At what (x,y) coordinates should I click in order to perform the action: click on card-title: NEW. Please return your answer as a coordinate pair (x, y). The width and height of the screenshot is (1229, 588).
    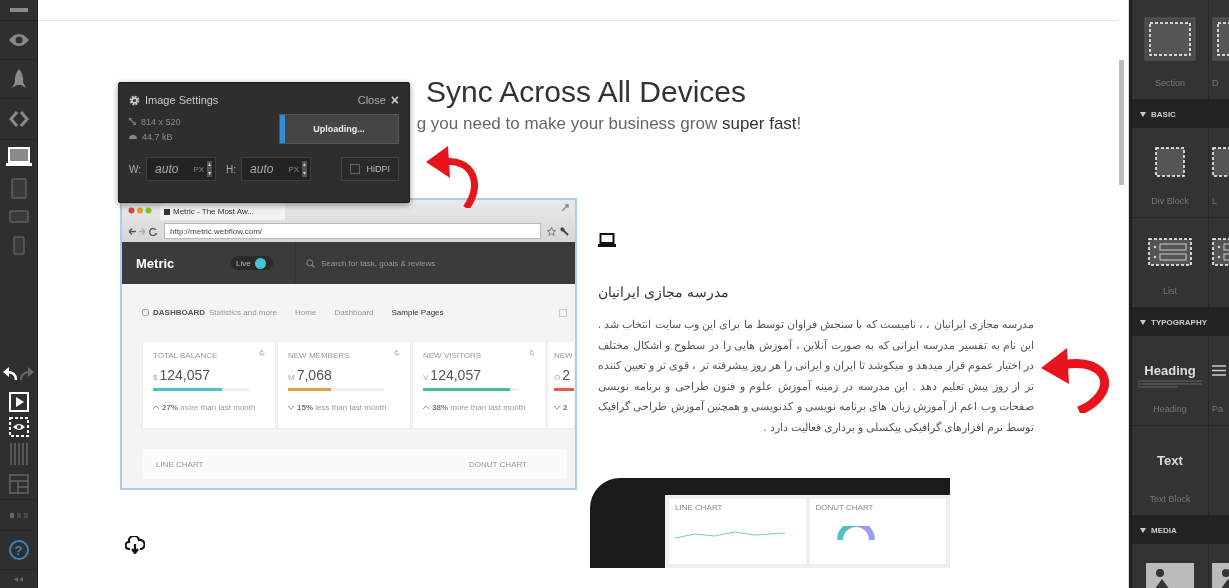
    Looking at the image, I should click on (563, 355).